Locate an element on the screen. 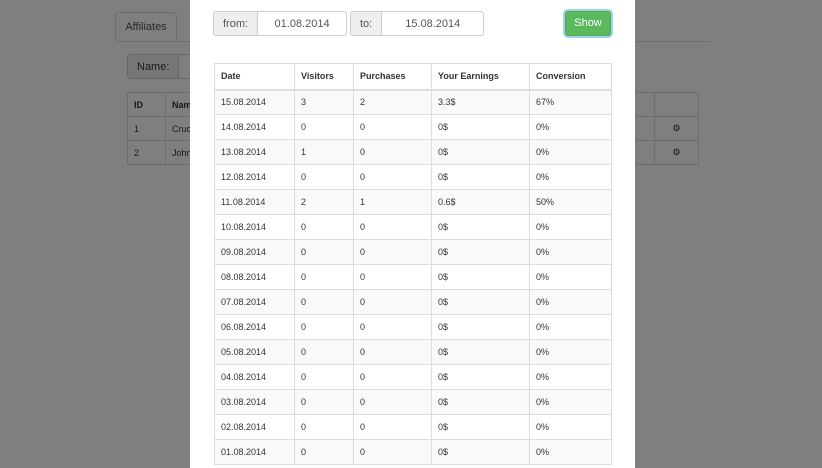 Image resolution: width=822 pixels, height=468 pixels. visitors-cell: 3 is located at coordinates (324, 102).